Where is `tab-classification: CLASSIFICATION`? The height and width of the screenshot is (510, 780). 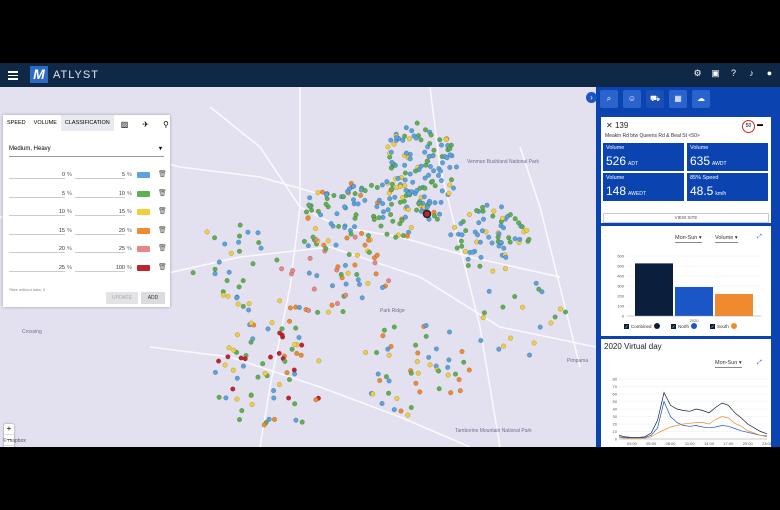 tab-classification: CLASSIFICATION is located at coordinates (87, 123).